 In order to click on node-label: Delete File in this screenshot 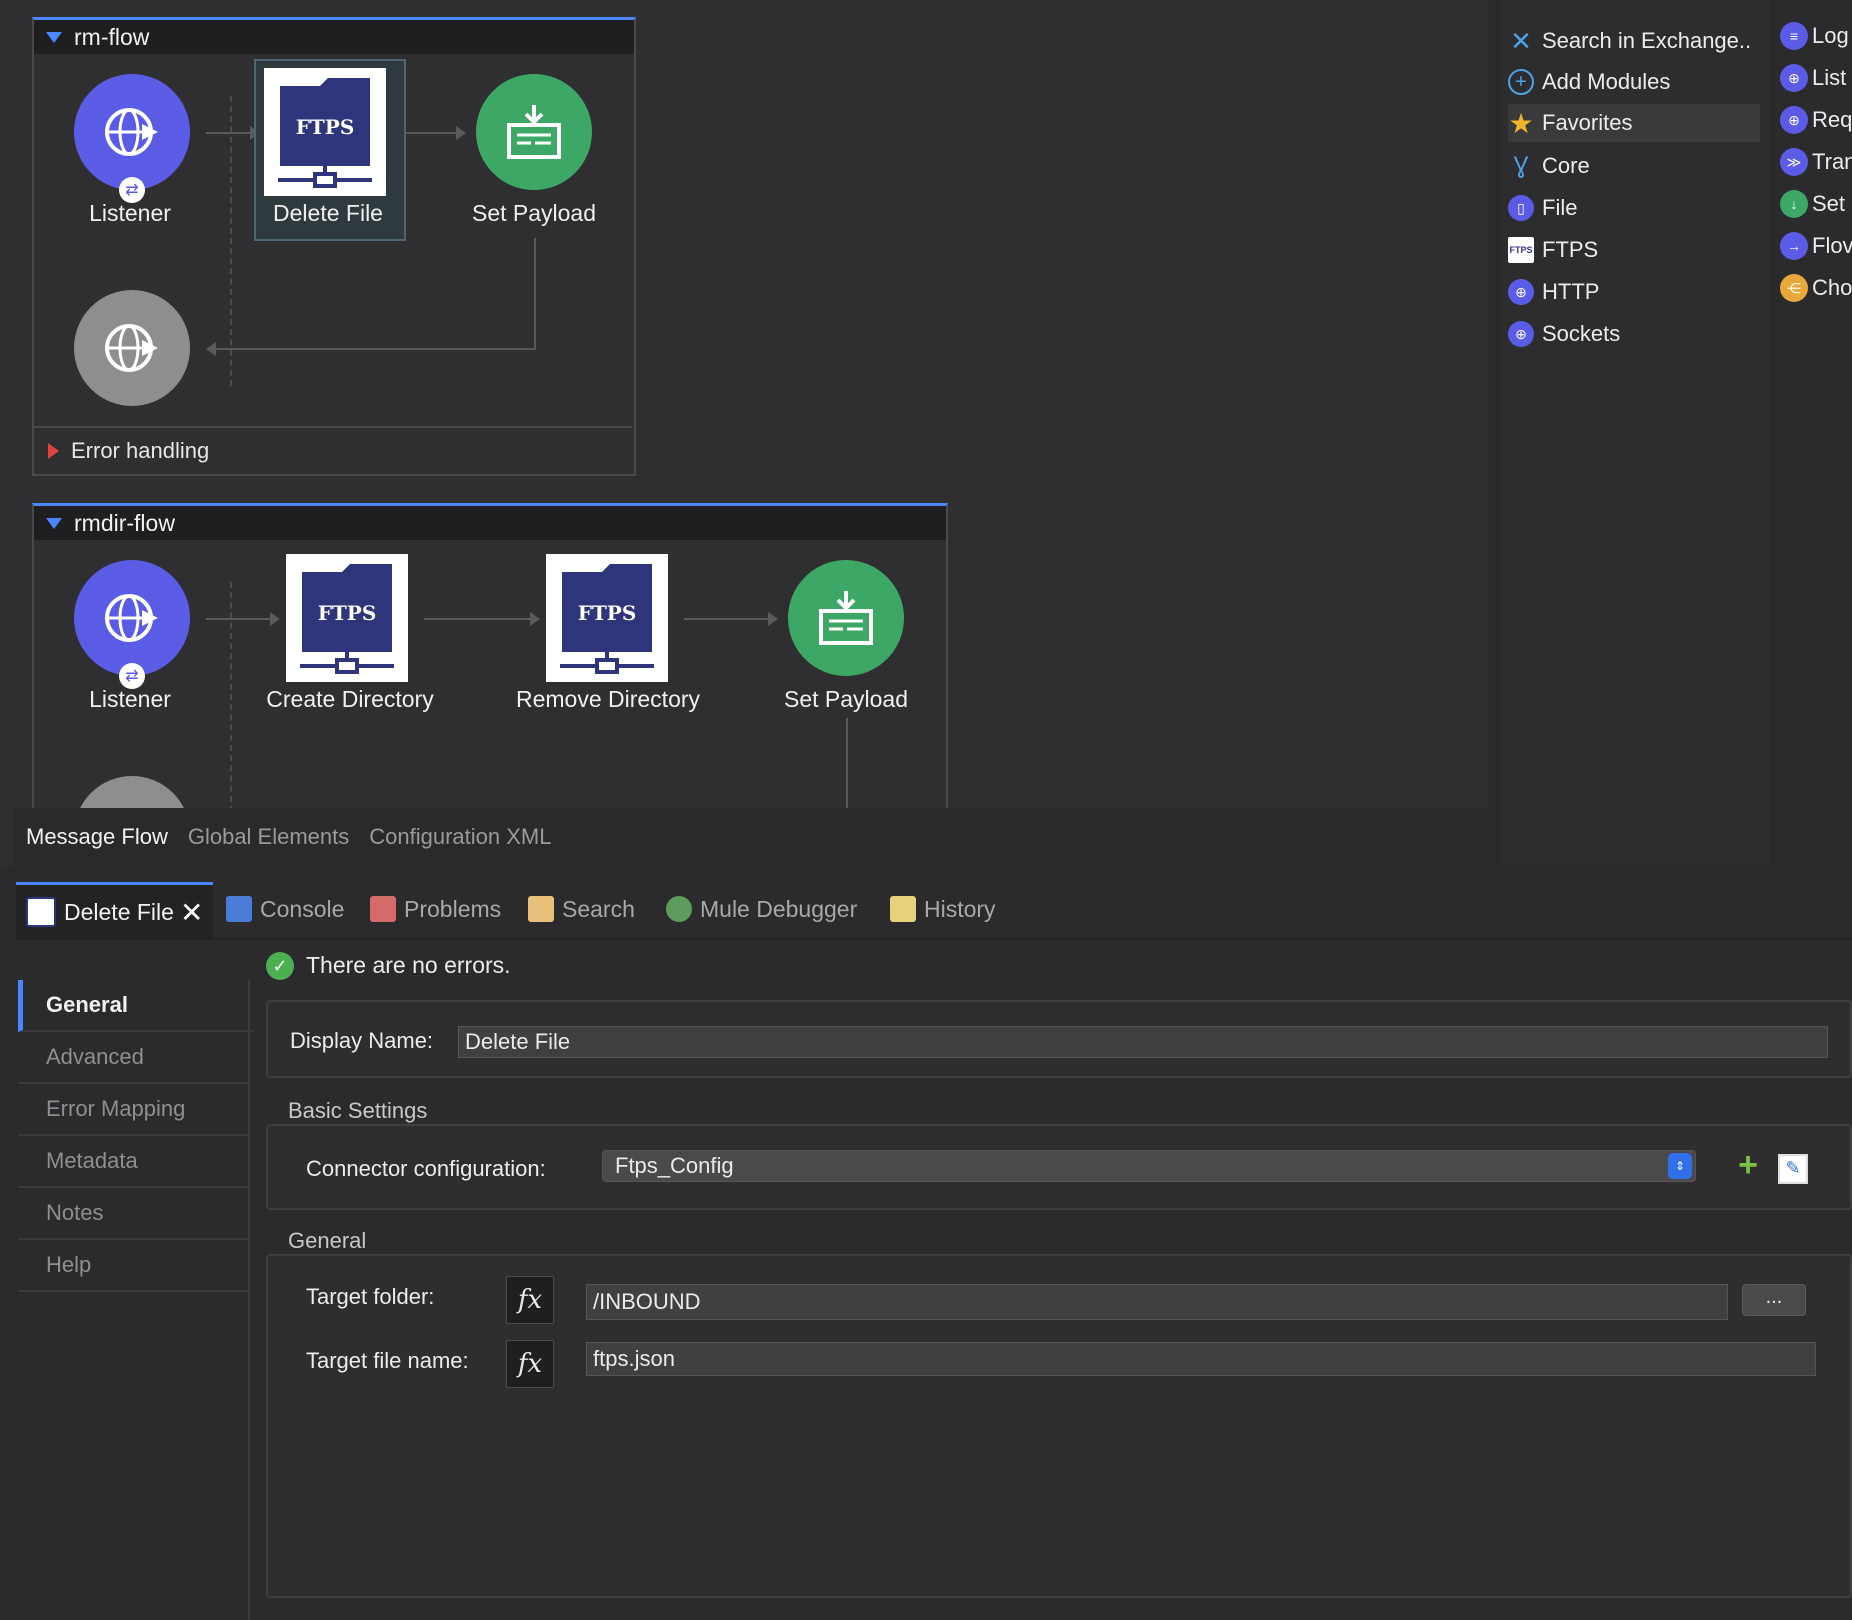, I will do `click(328, 213)`.